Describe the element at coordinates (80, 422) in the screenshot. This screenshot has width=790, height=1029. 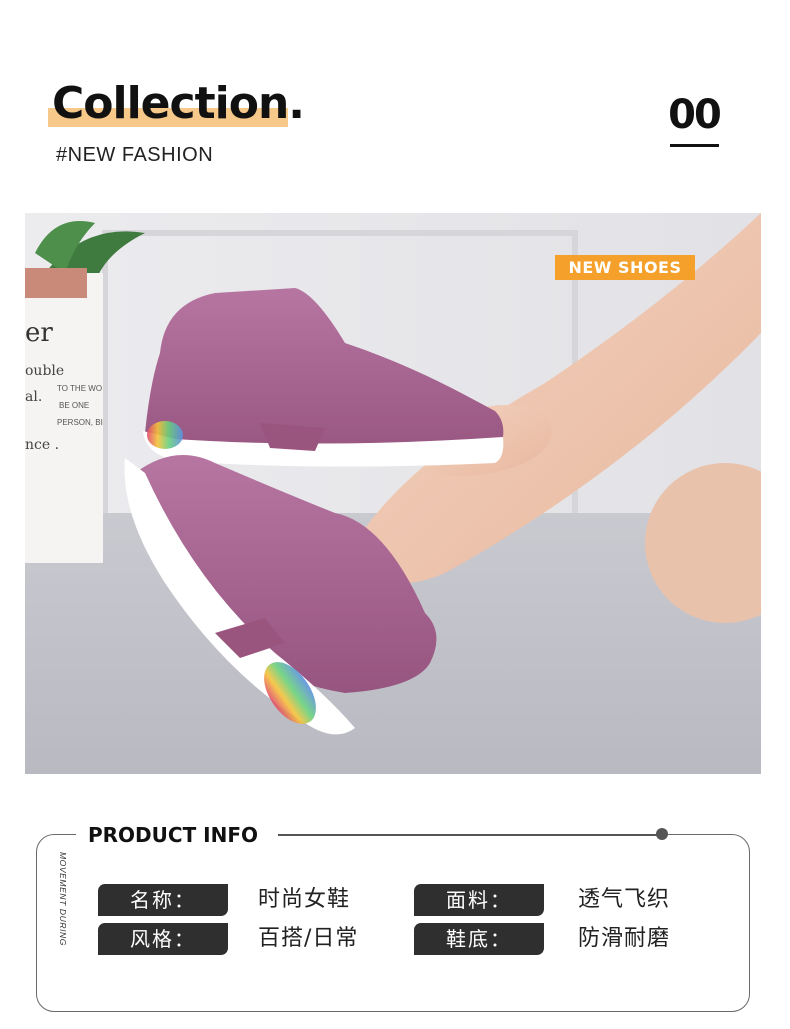
I see `bag-small-text: PERSON, BI` at that location.